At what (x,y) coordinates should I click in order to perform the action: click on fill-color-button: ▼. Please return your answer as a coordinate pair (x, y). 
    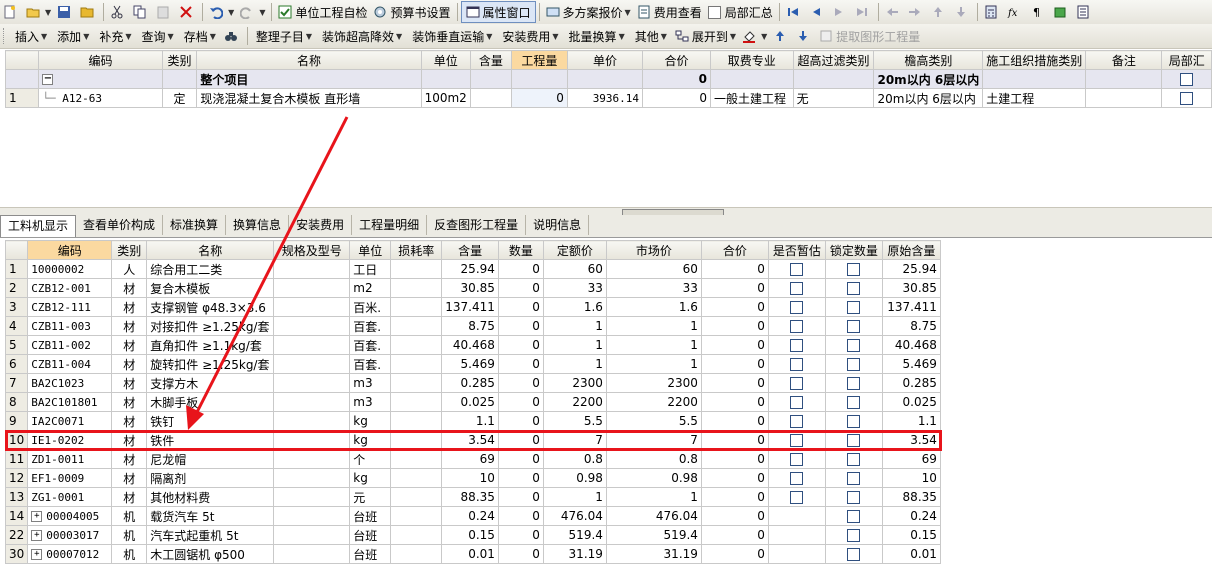
    Looking at the image, I should click on (754, 36).